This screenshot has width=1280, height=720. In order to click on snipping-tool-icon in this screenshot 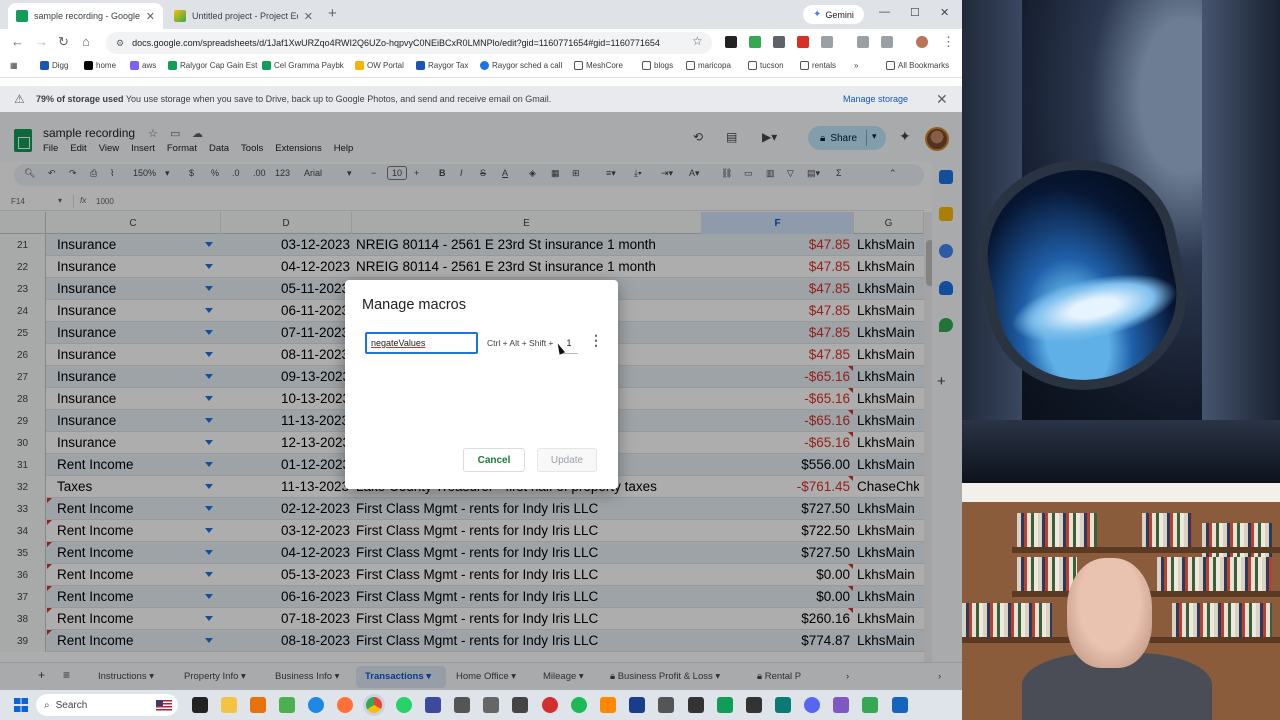, I will do `click(491, 705)`.